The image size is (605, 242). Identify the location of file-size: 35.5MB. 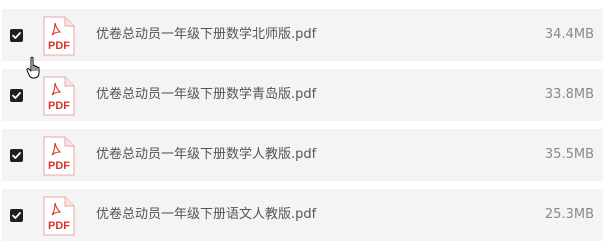
(569, 154).